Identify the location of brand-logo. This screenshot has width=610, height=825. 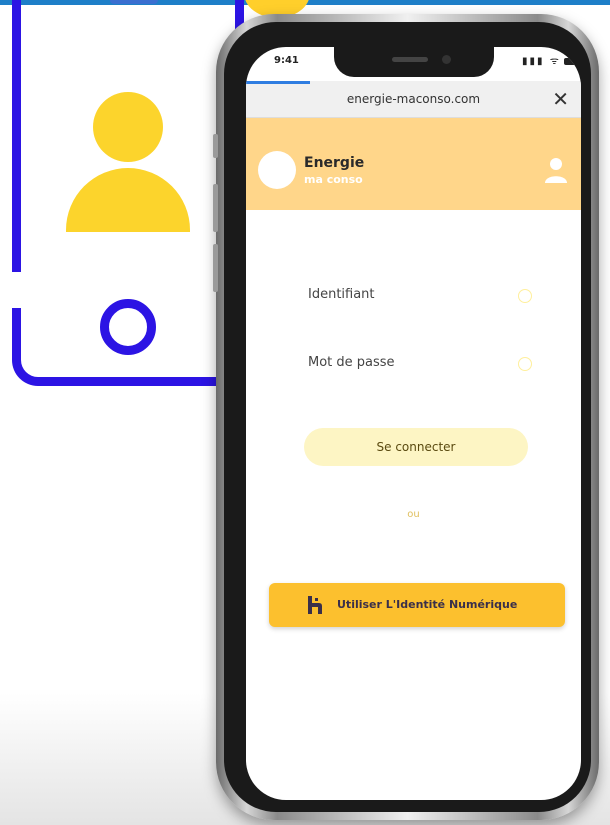
(277, 170).